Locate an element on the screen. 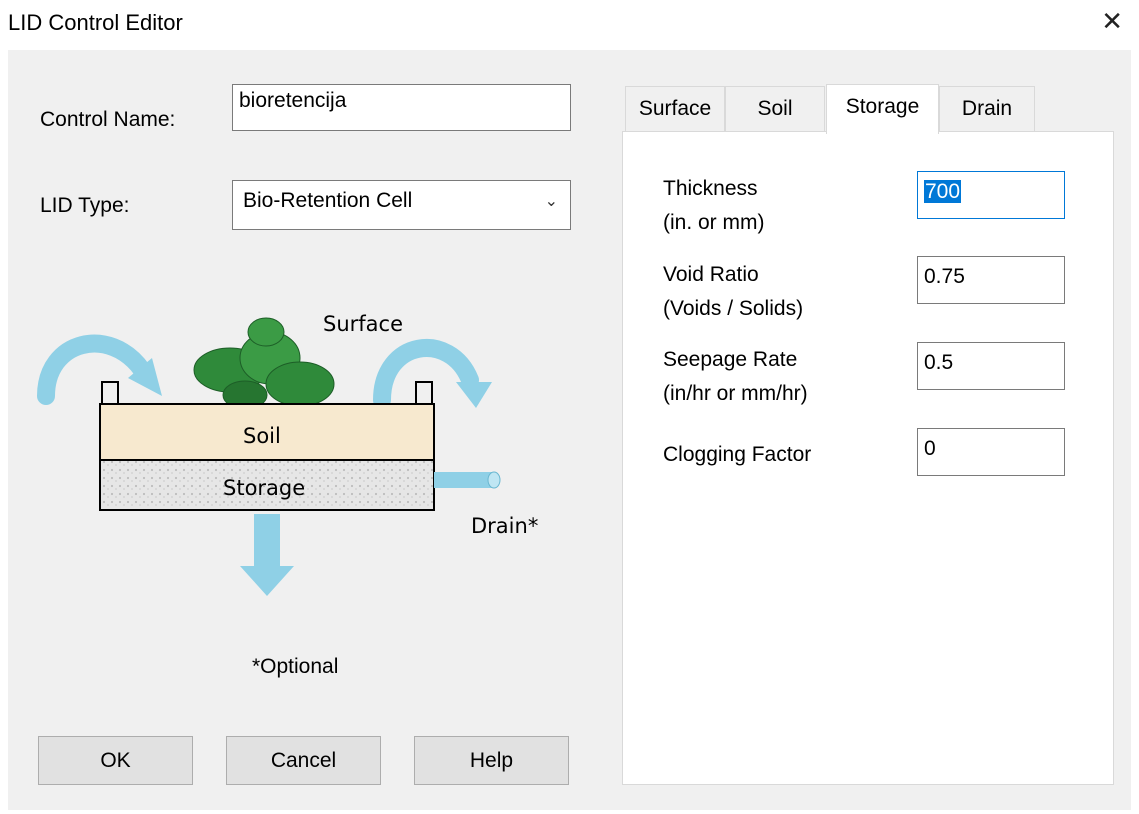 The image size is (1139, 814). control-name-value: bioretencija is located at coordinates (293, 100).